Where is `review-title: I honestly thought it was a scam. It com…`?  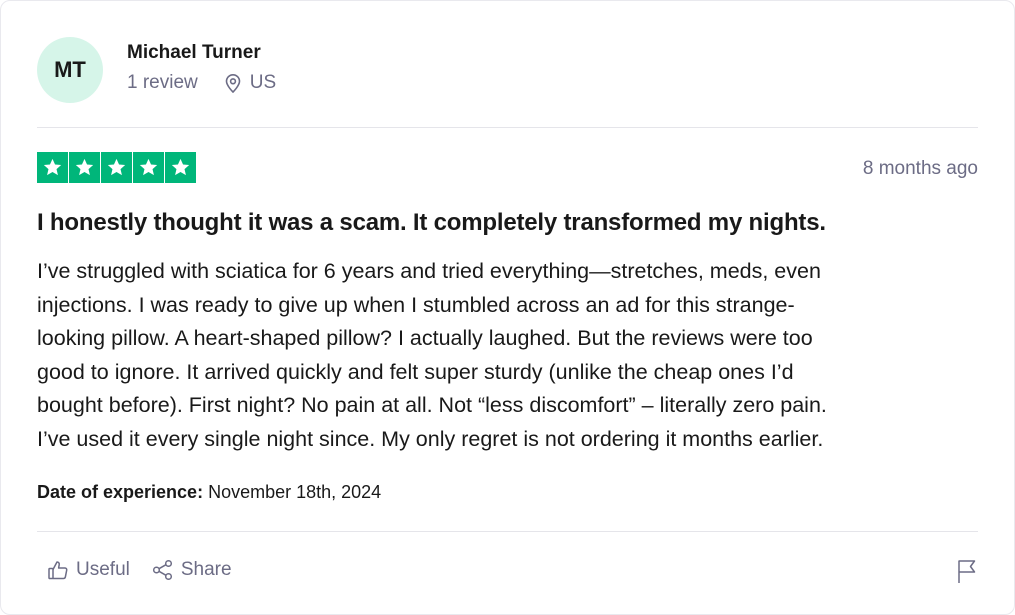 review-title: I honestly thought it was a scam. It com… is located at coordinates (431, 223).